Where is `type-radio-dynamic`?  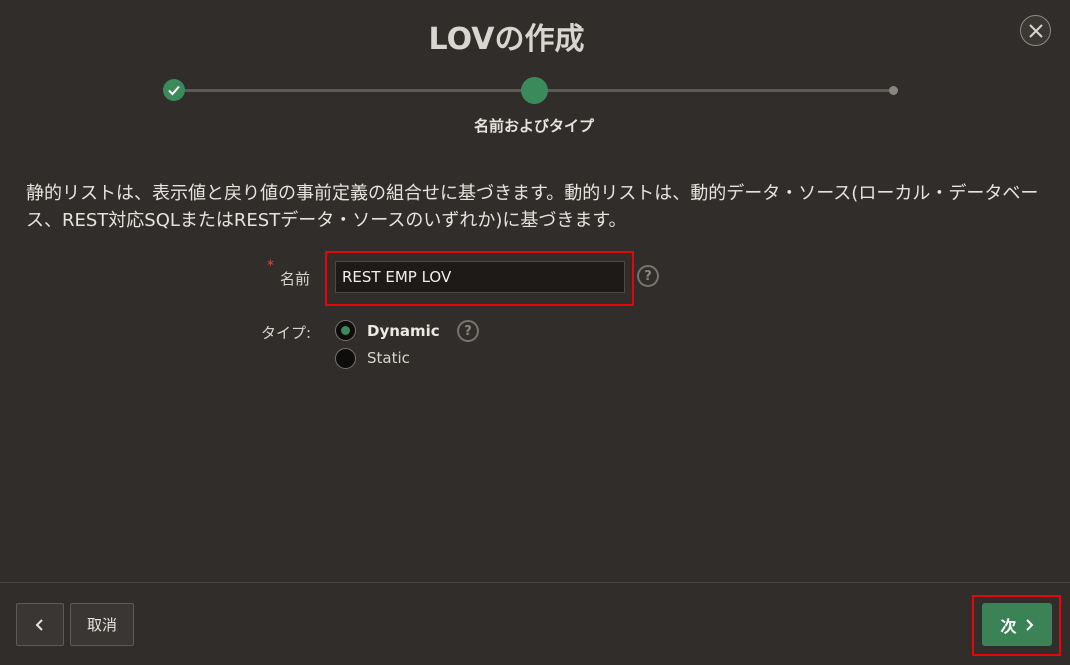 type-radio-dynamic is located at coordinates (345, 330).